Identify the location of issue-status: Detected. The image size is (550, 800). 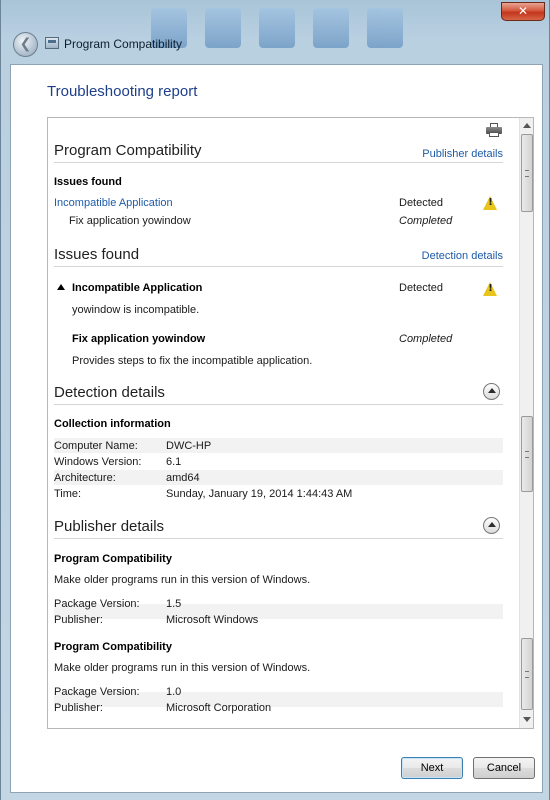
(421, 288).